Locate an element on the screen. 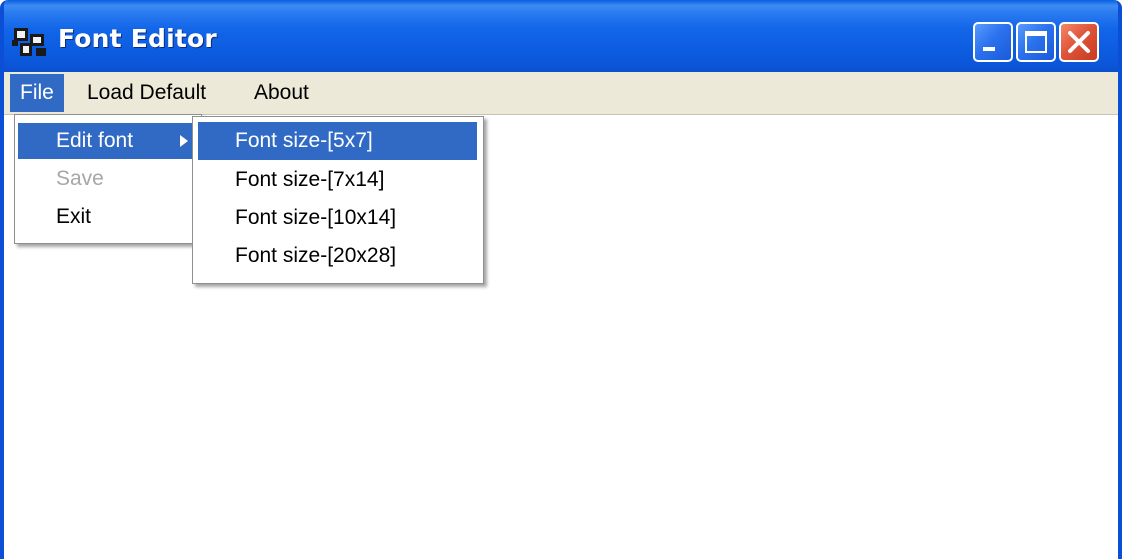 Image resolution: width=1122 pixels, height=559 pixels. menu-load-default: Load Default is located at coordinates (146, 93).